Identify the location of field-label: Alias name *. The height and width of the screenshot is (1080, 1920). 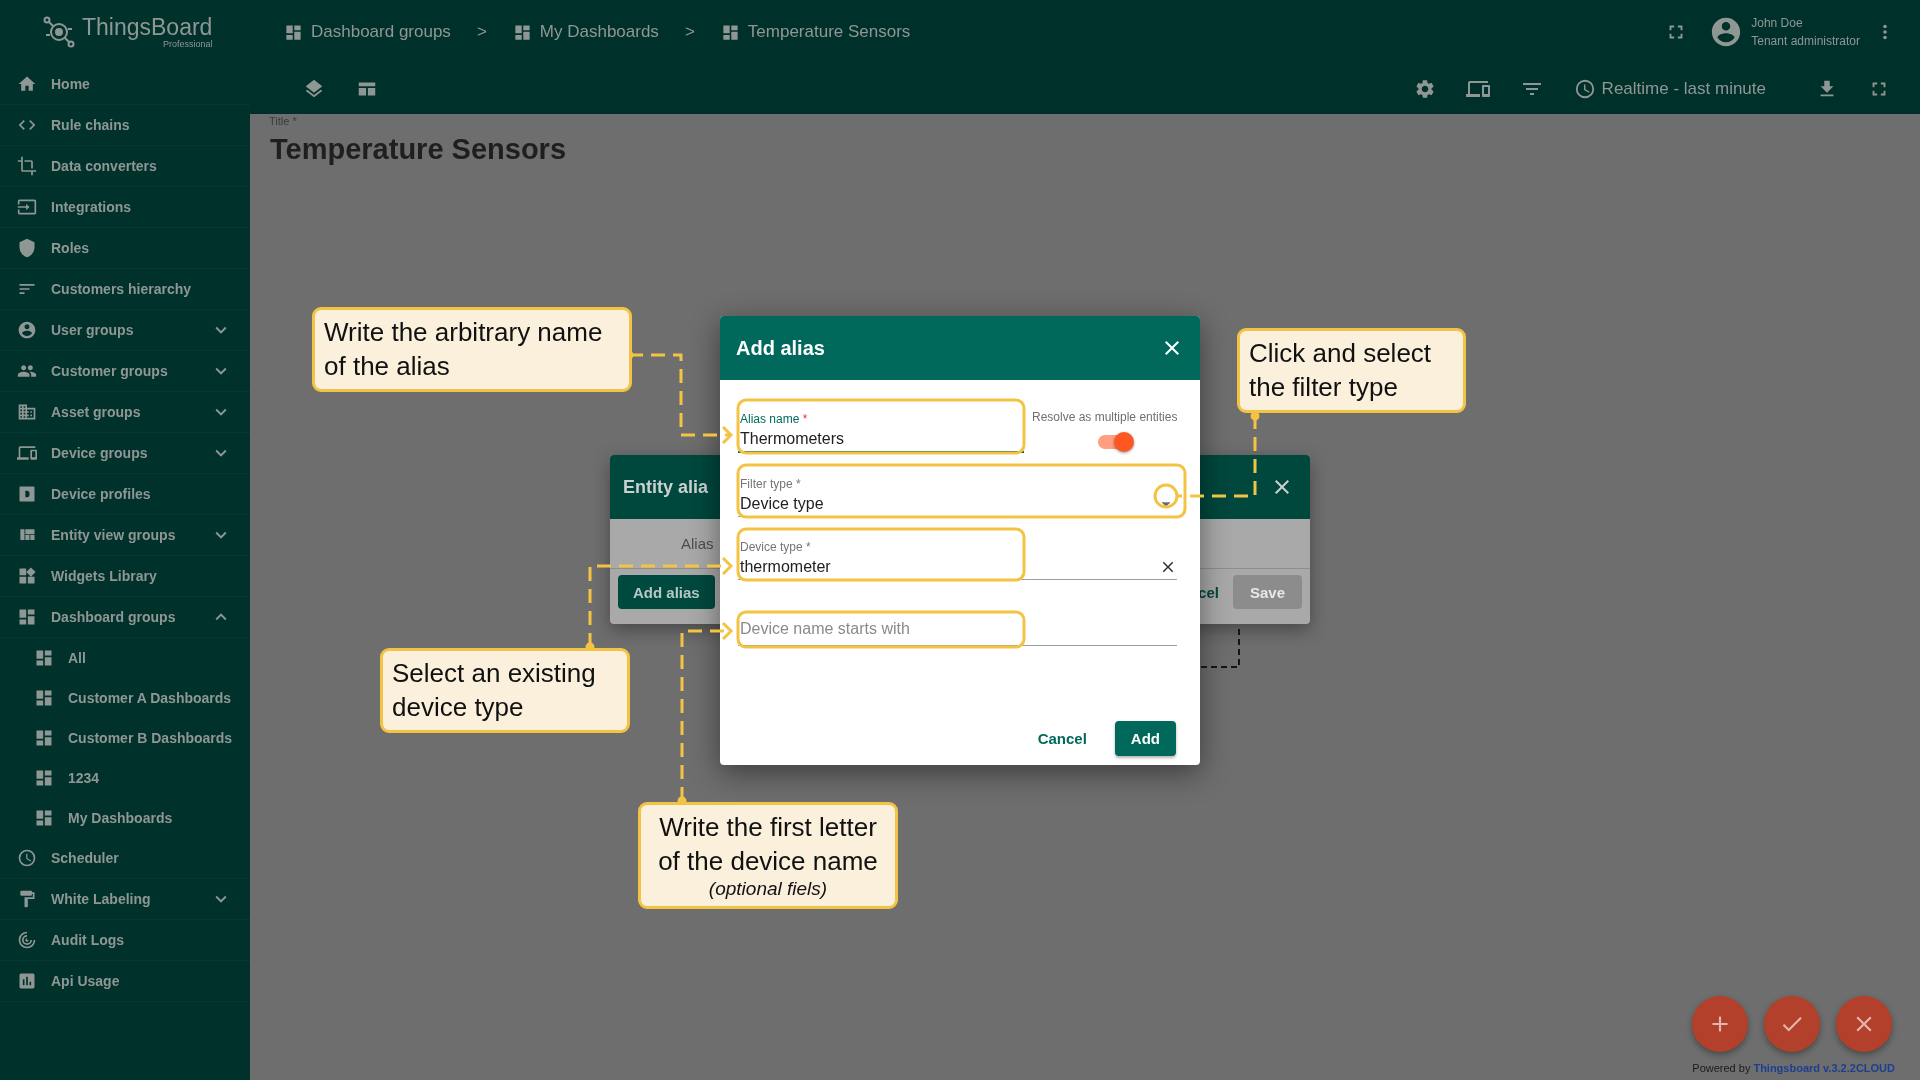
(774, 419).